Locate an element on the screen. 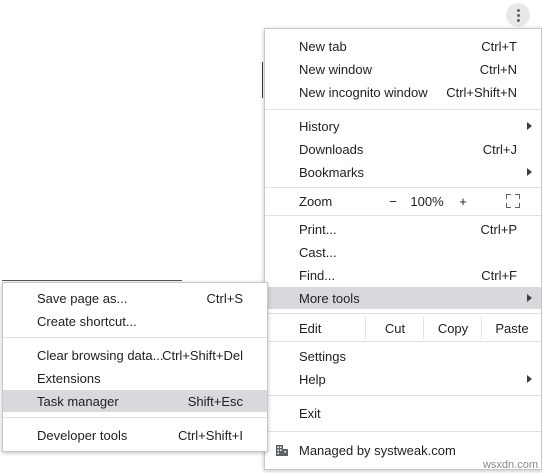 This screenshot has width=542, height=473. menu-item-label: Settings is located at coordinates (322, 356).